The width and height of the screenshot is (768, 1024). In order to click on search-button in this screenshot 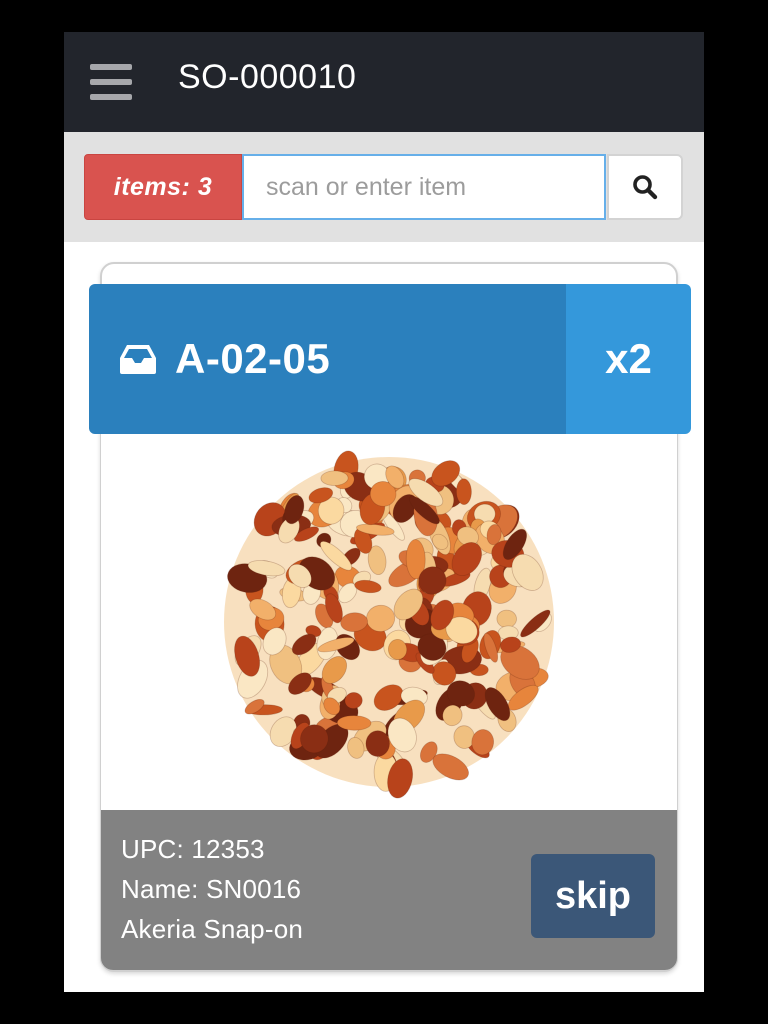, I will do `click(645, 187)`.